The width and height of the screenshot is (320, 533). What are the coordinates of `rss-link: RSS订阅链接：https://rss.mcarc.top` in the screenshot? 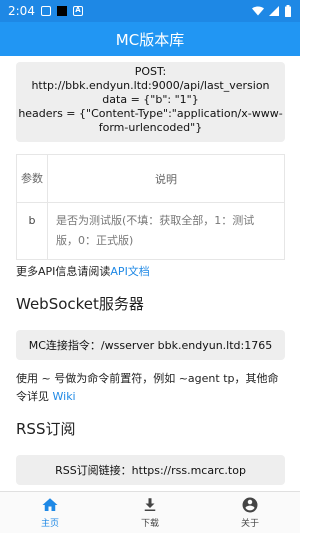 It's located at (150, 470).